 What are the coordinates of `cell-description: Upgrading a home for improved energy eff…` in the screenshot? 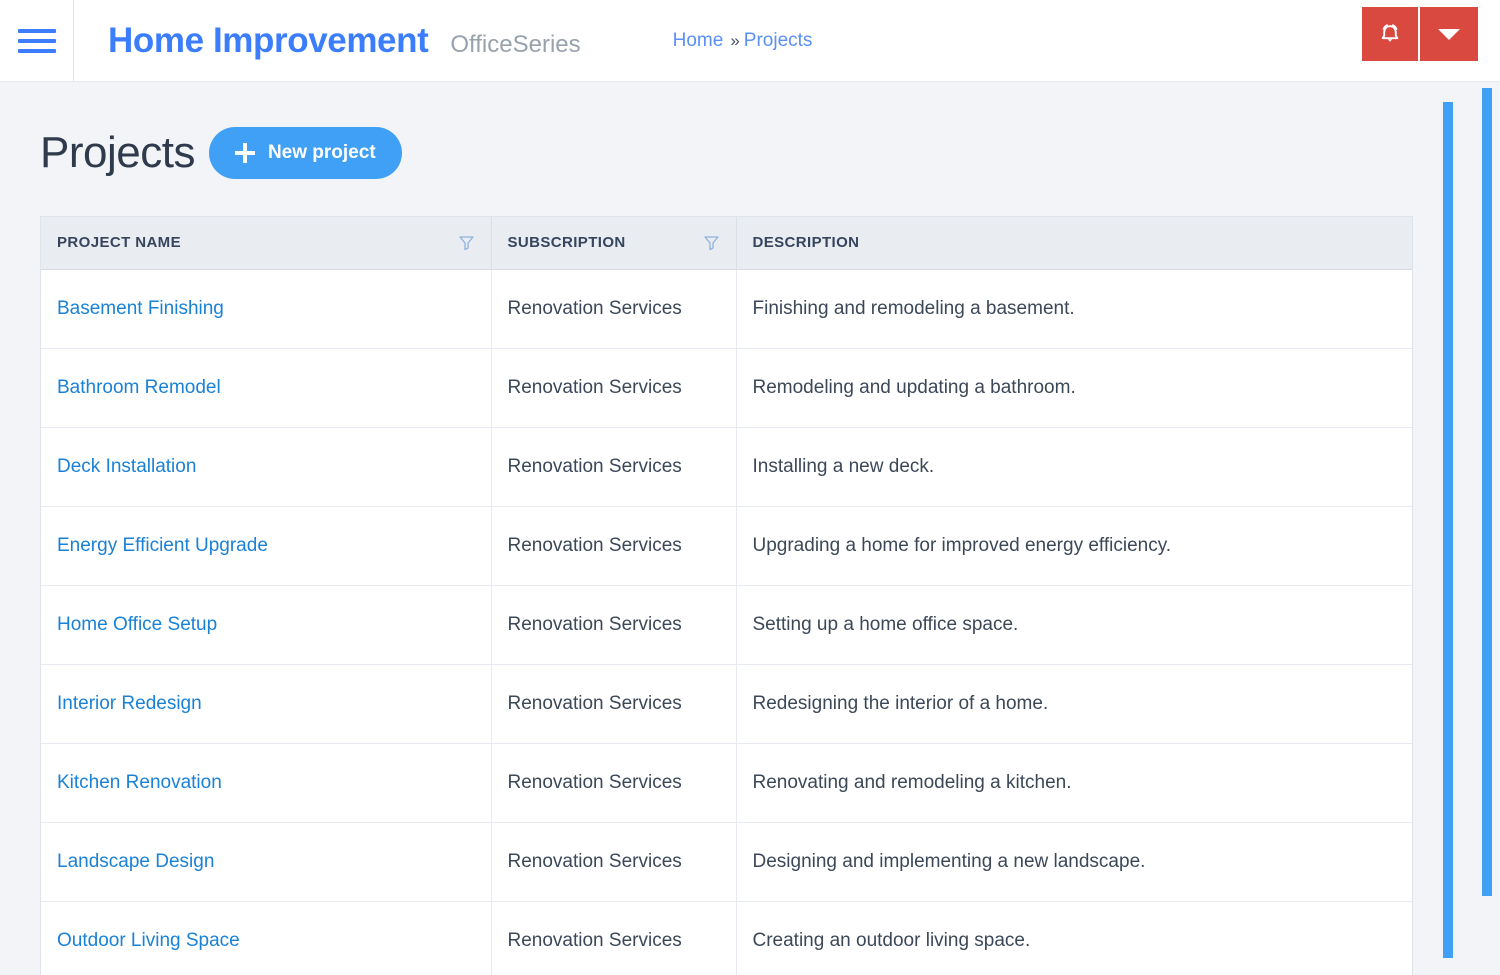 It's located at (1074, 546).